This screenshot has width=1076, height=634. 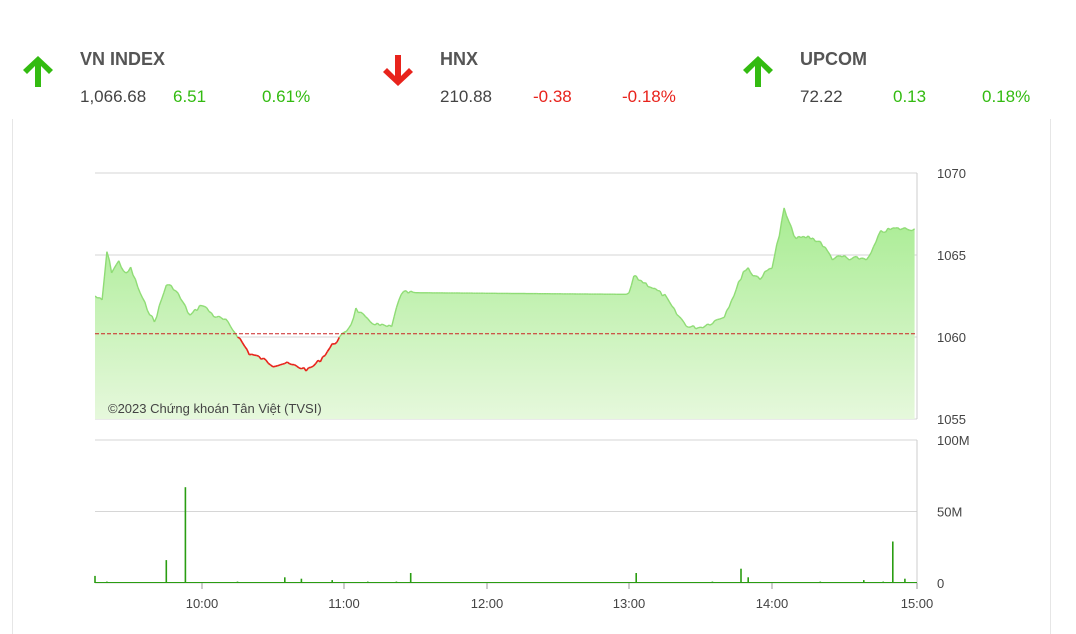 What do you see at coordinates (123, 59) in the screenshot?
I see `index-name: VN INDEX` at bounding box center [123, 59].